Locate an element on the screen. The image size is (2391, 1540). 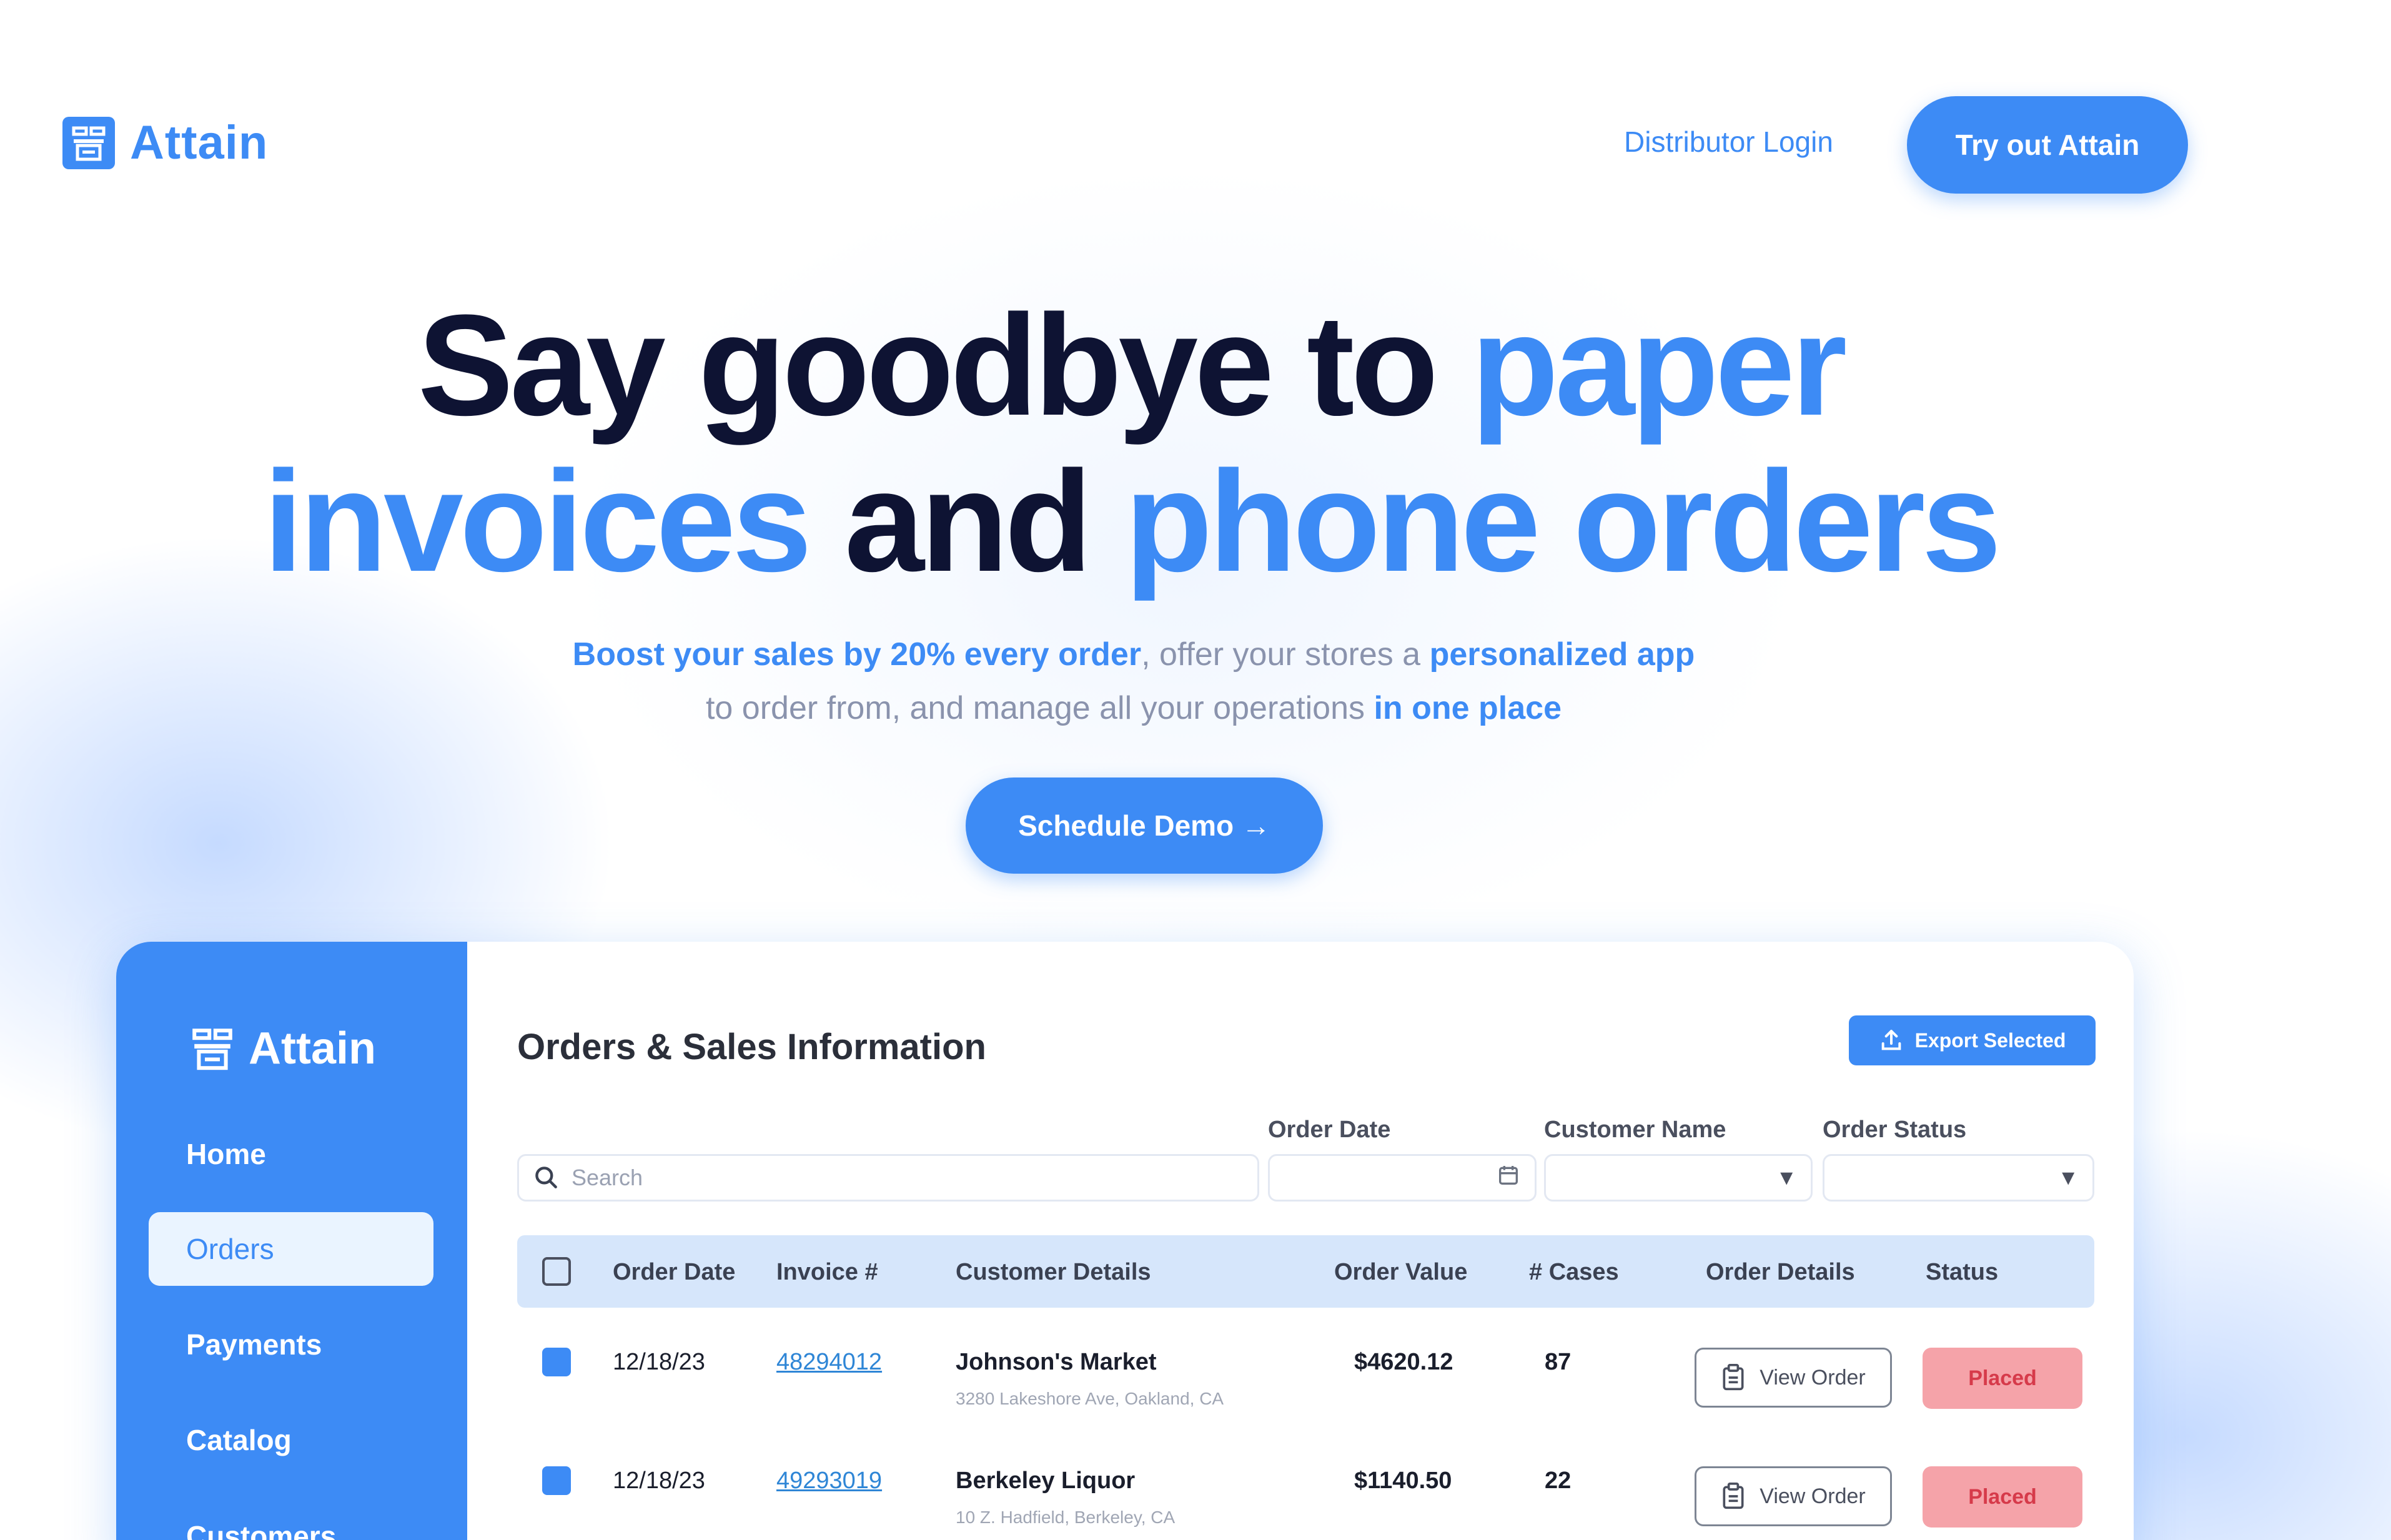
search-field is located at coordinates (888, 1178).